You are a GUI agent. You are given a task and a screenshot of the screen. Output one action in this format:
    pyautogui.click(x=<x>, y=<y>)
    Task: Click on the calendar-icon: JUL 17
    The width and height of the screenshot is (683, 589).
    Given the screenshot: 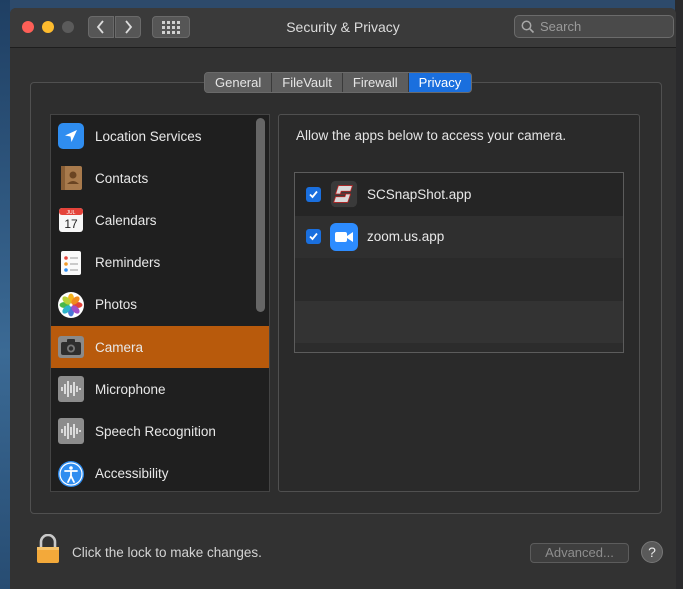 What is the action you would take?
    pyautogui.click(x=71, y=220)
    